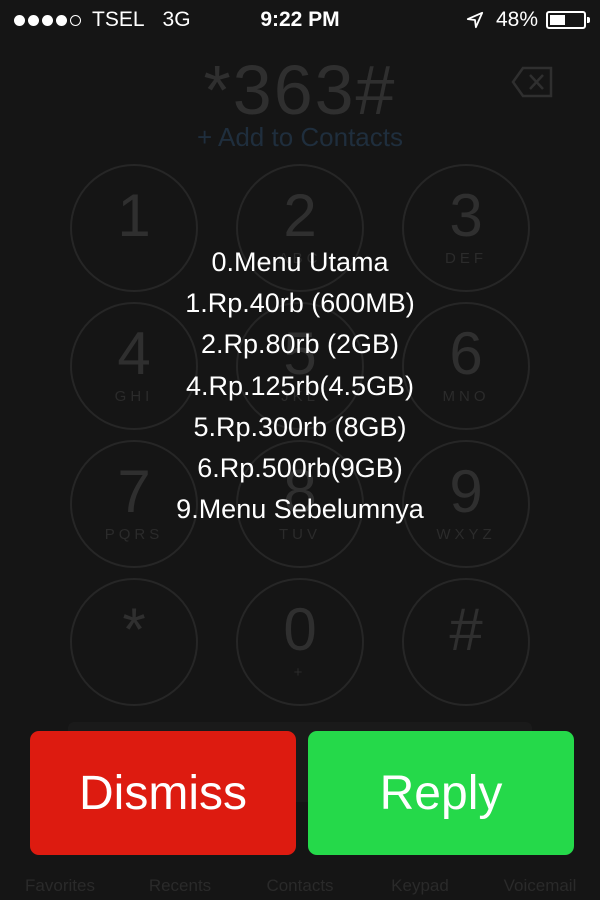 The image size is (600, 900). What do you see at coordinates (60, 885) in the screenshot?
I see `tab-item: Favorites` at bounding box center [60, 885].